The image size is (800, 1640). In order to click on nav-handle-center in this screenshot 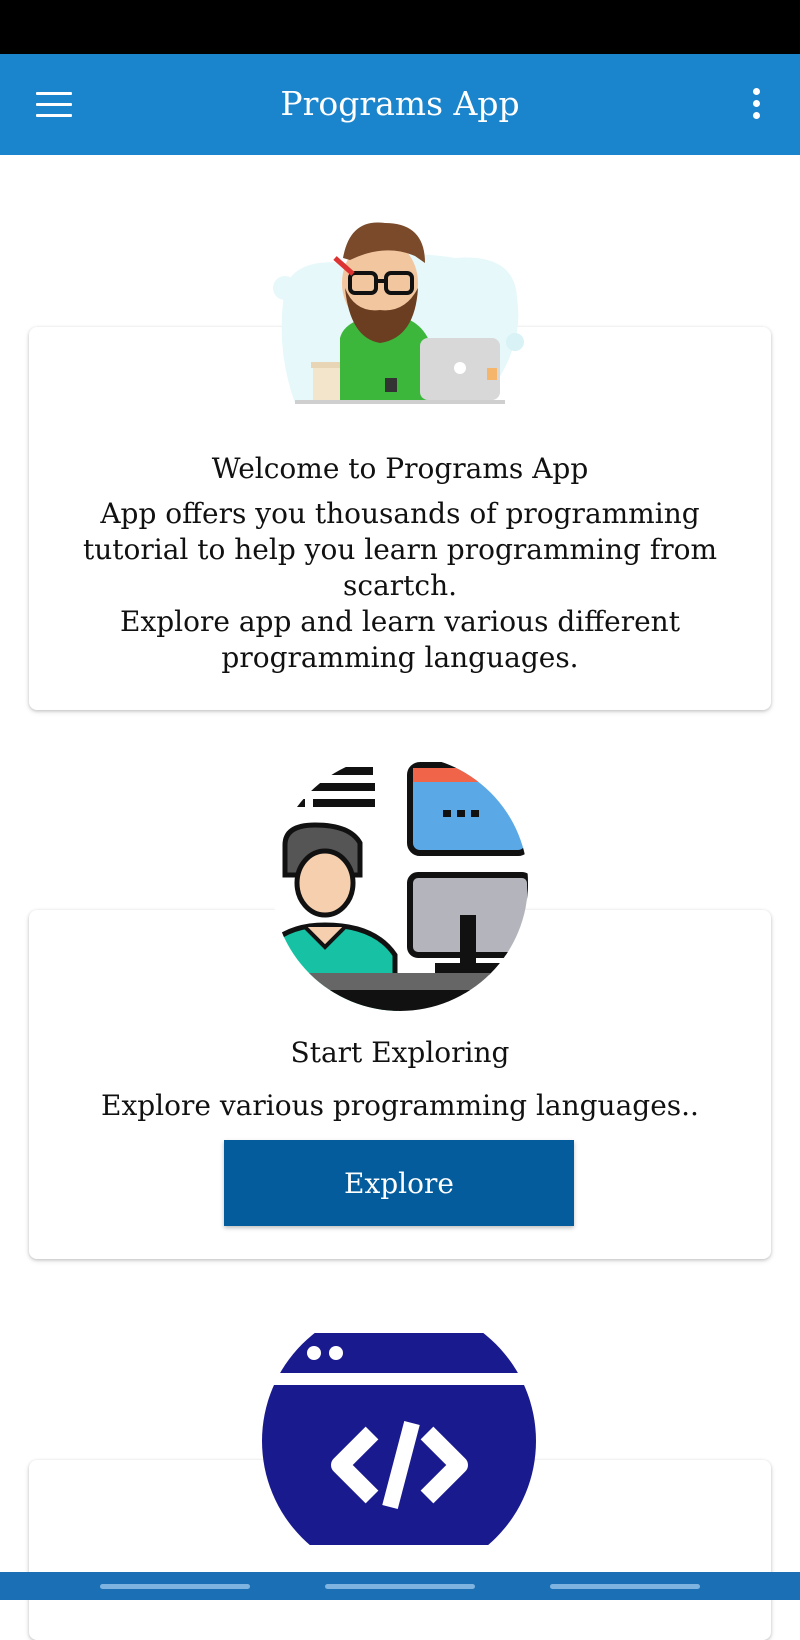, I will do `click(400, 1586)`.